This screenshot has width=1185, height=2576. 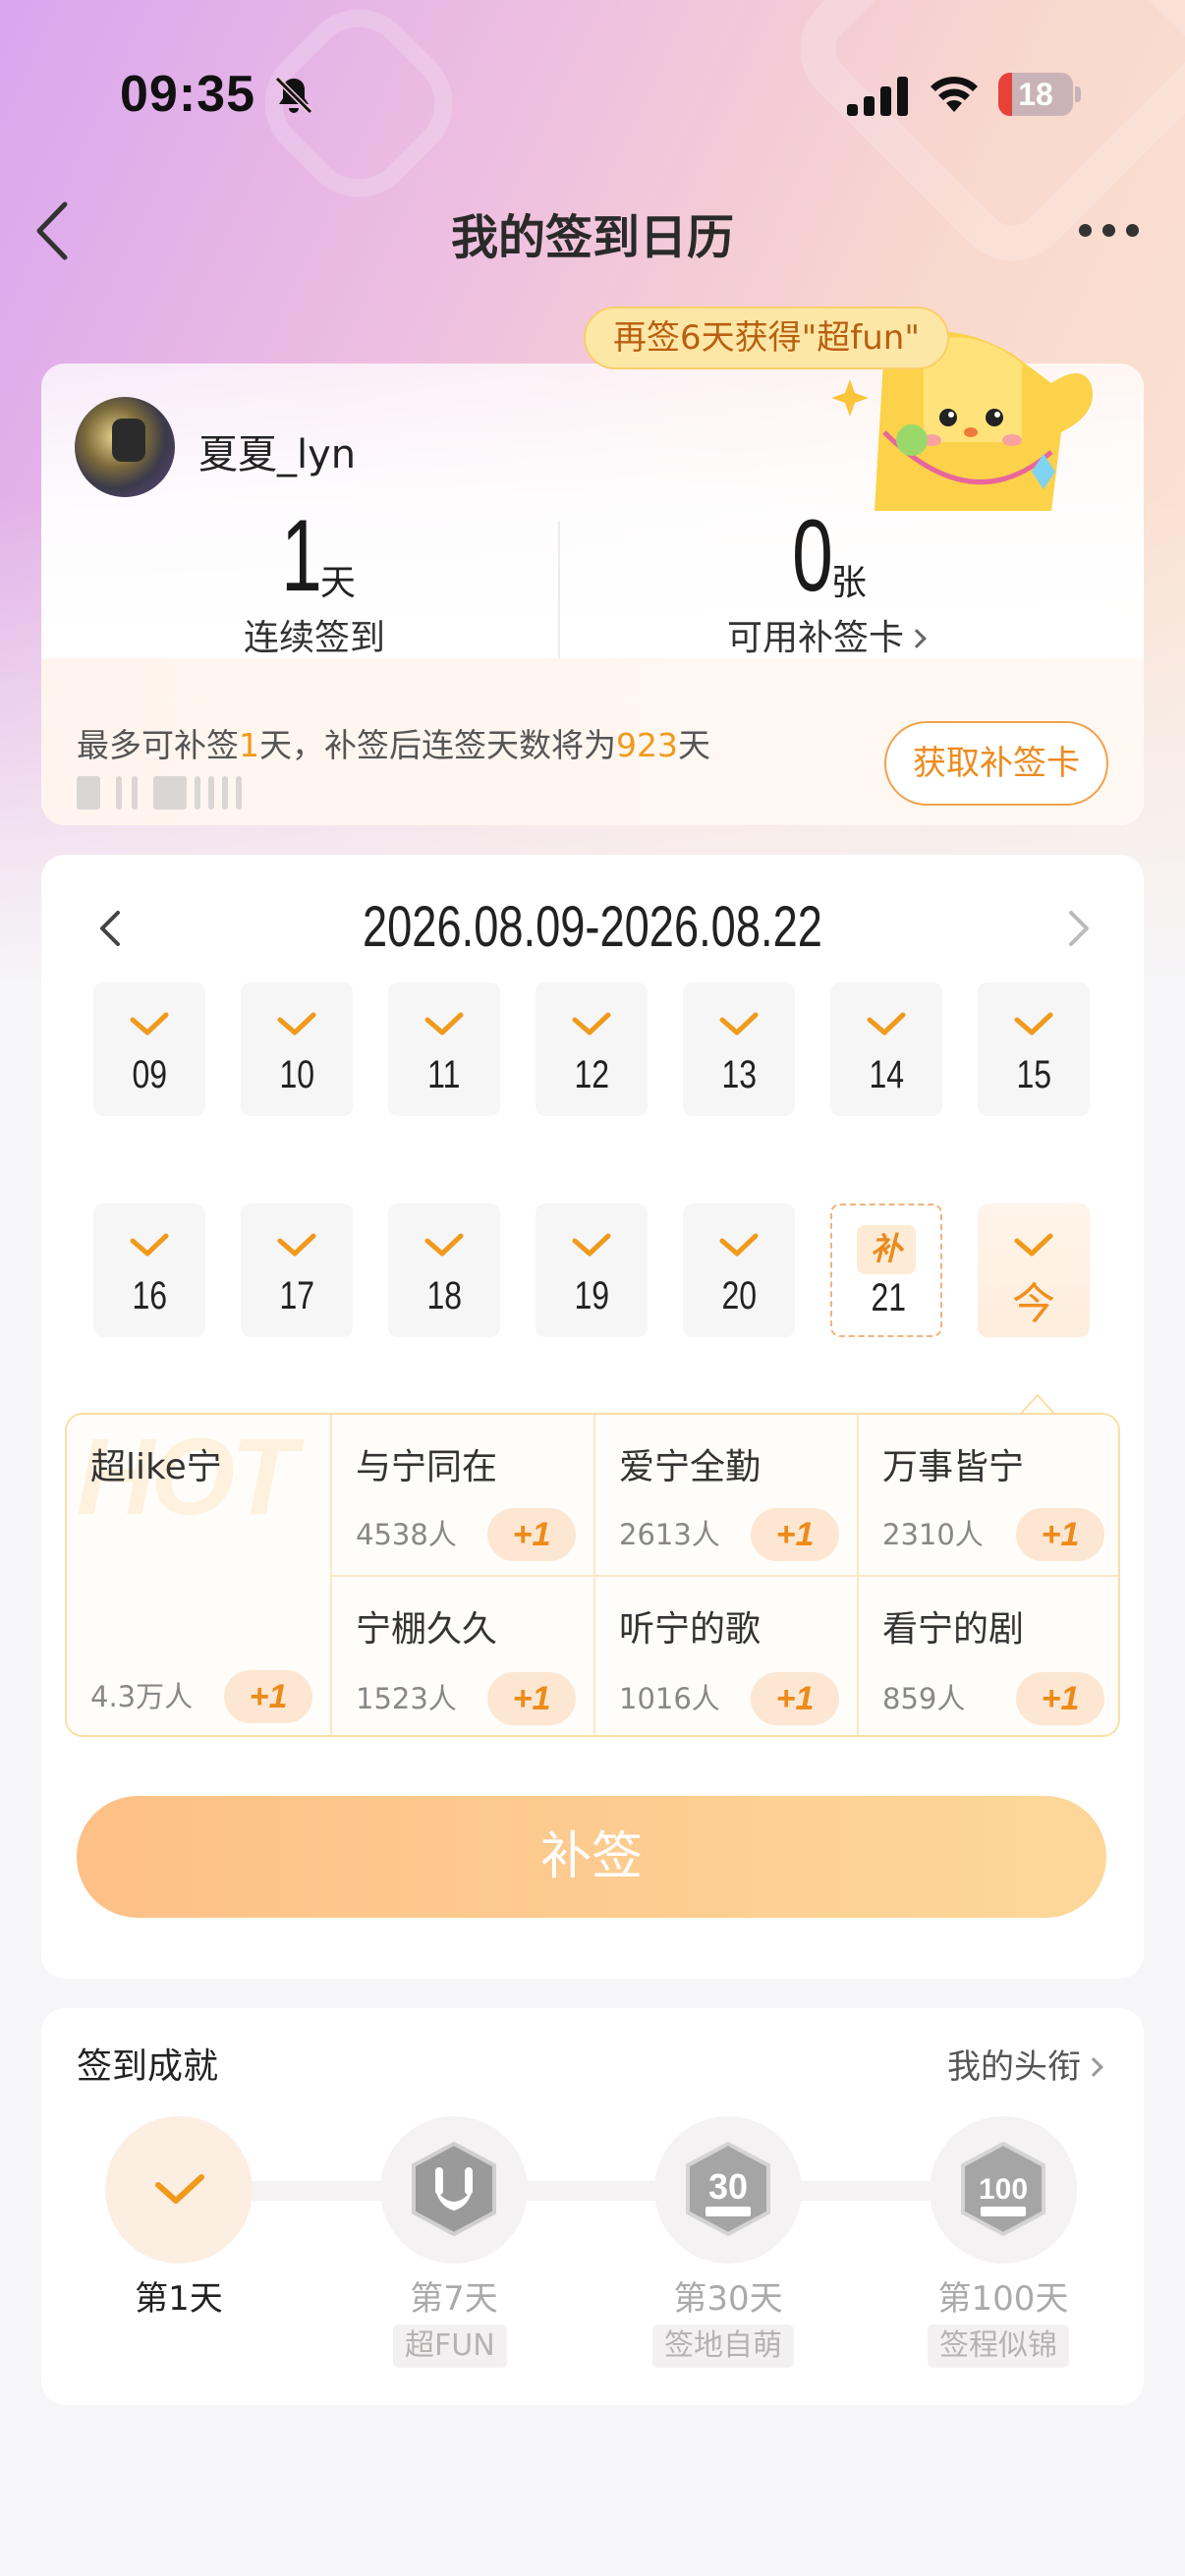 I want to click on battery-percent: 18, so click(x=1035, y=94).